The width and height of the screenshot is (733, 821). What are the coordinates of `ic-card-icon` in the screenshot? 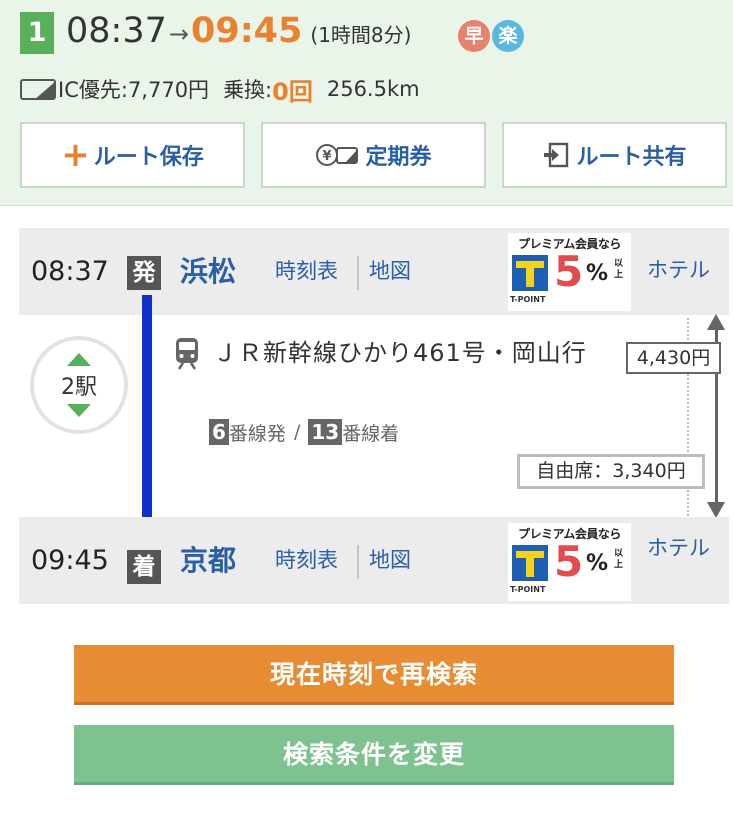 It's located at (38, 89).